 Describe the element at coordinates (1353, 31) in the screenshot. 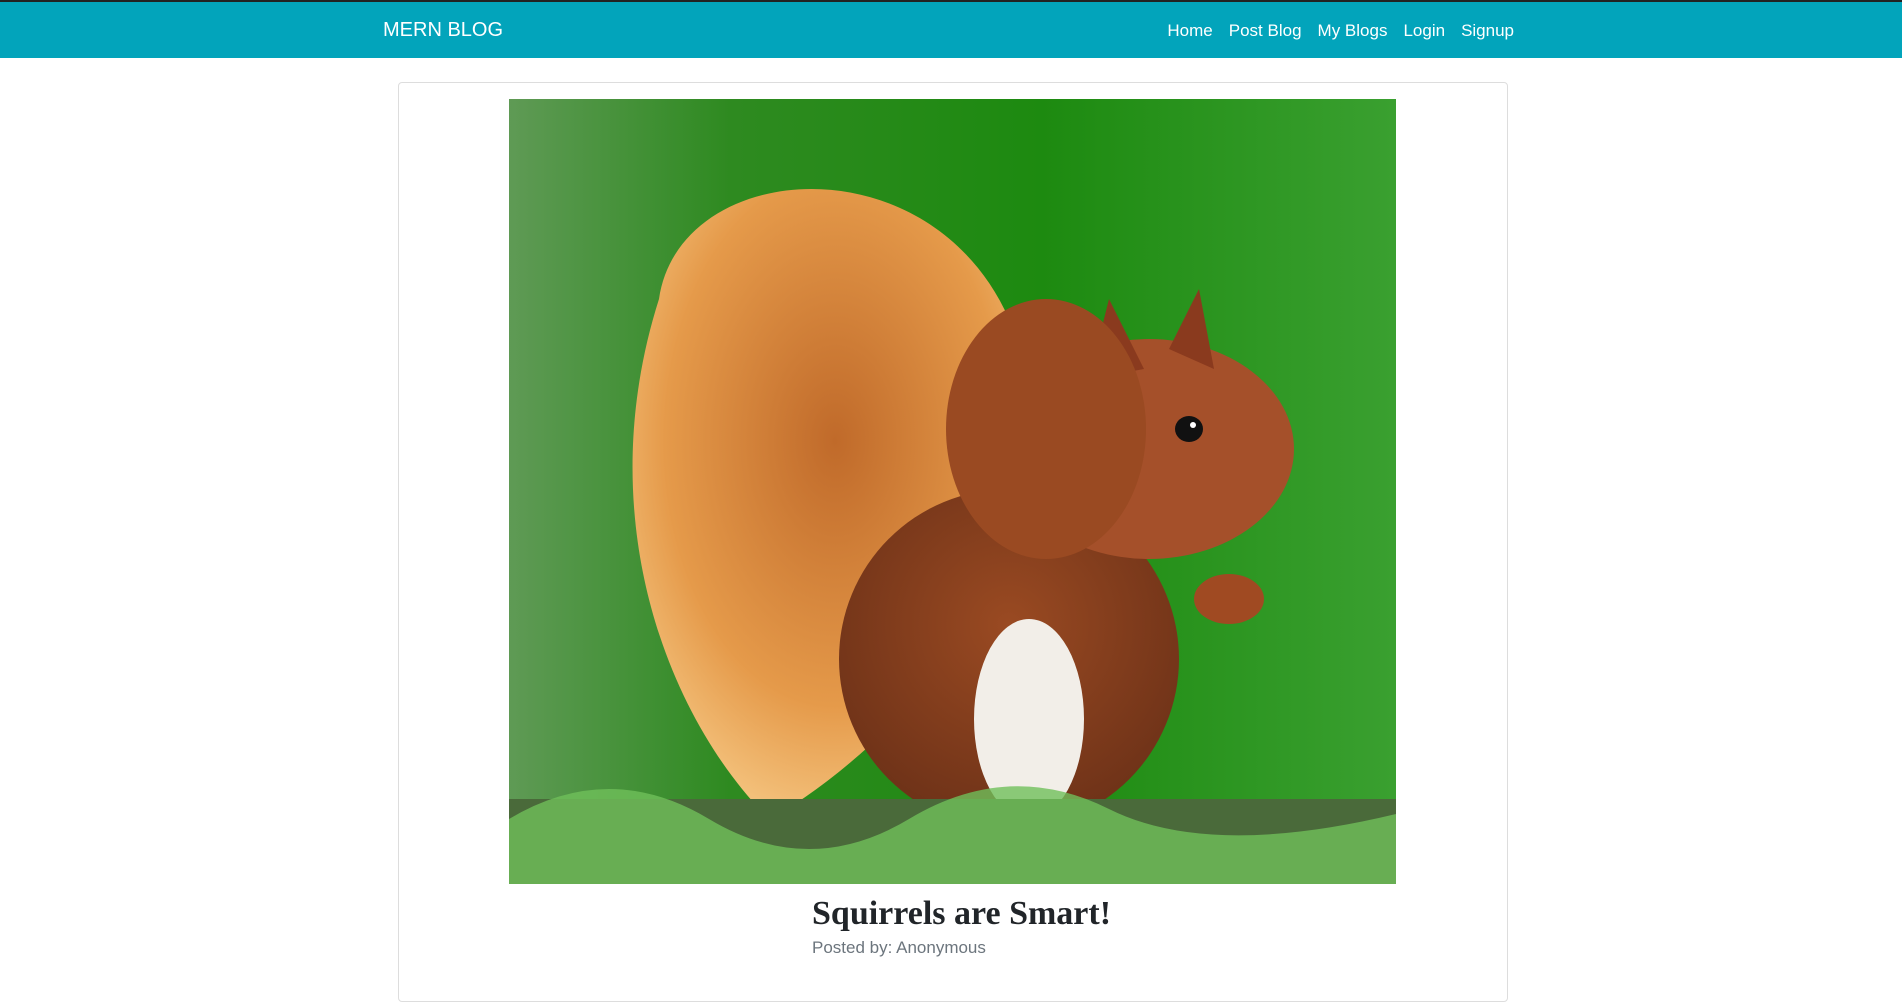

I see `nav-my-blogs: My Blogs` at that location.